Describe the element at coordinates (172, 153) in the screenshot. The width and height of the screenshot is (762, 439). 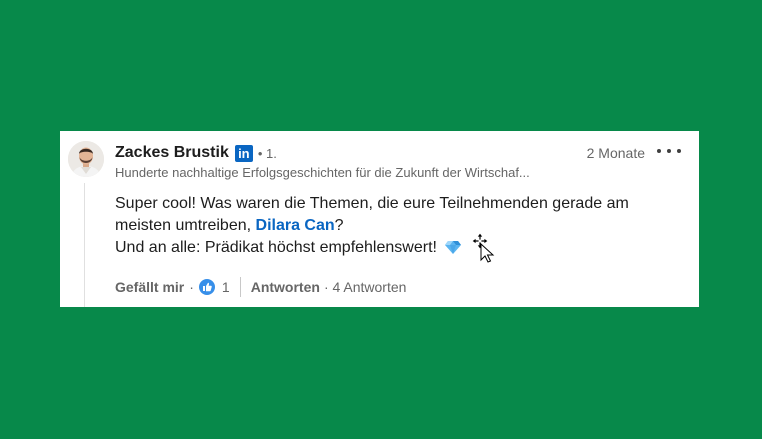
I see `author-name: Zackes Brustik` at that location.